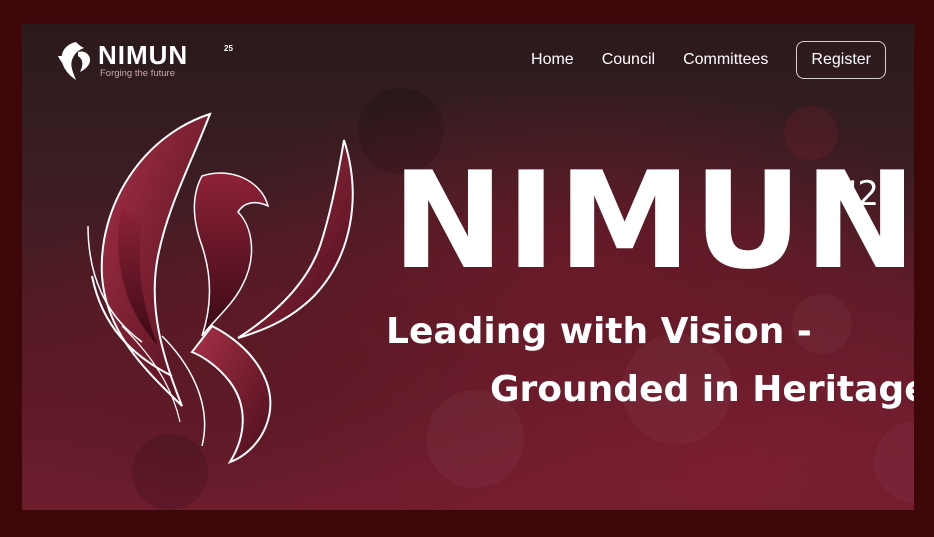 The image size is (934, 537). Describe the element at coordinates (894, 462) in the screenshot. I see `bokeh-circle` at that location.